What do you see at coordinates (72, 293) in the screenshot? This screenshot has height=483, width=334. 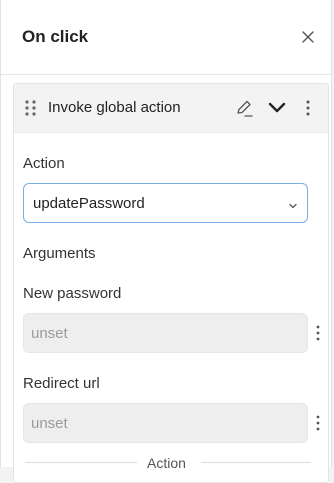 I see `new-password-label: New password` at bounding box center [72, 293].